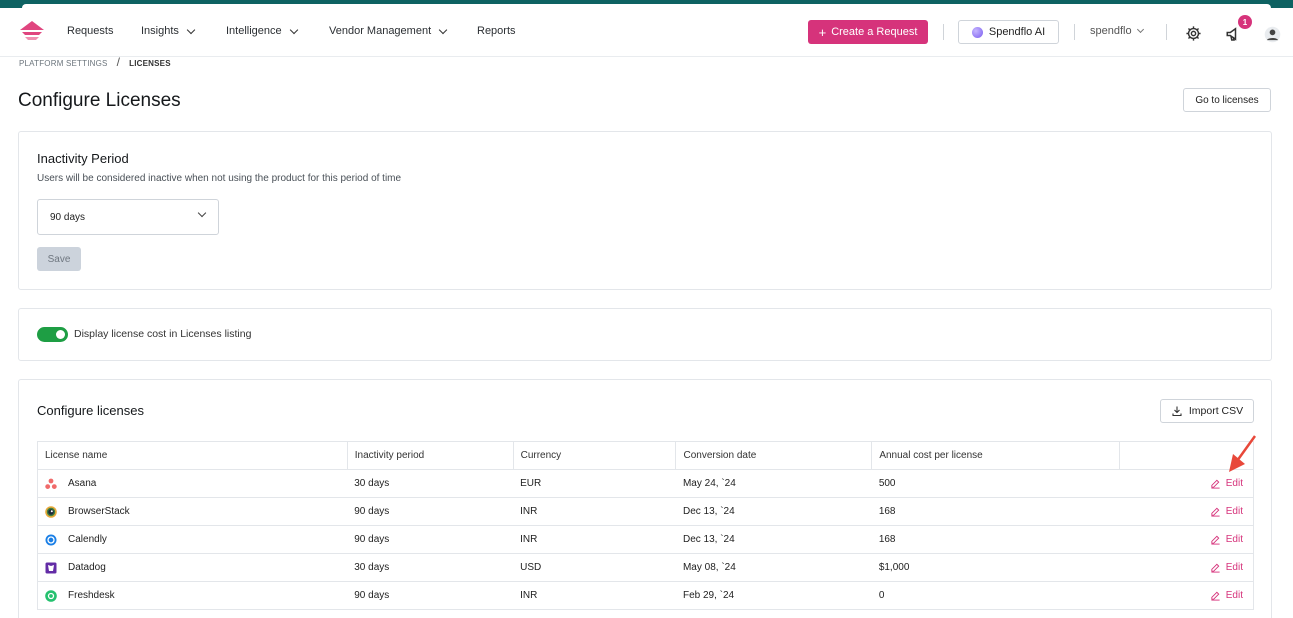 The width and height of the screenshot is (1293, 618). I want to click on annual-cost: 0, so click(995, 595).